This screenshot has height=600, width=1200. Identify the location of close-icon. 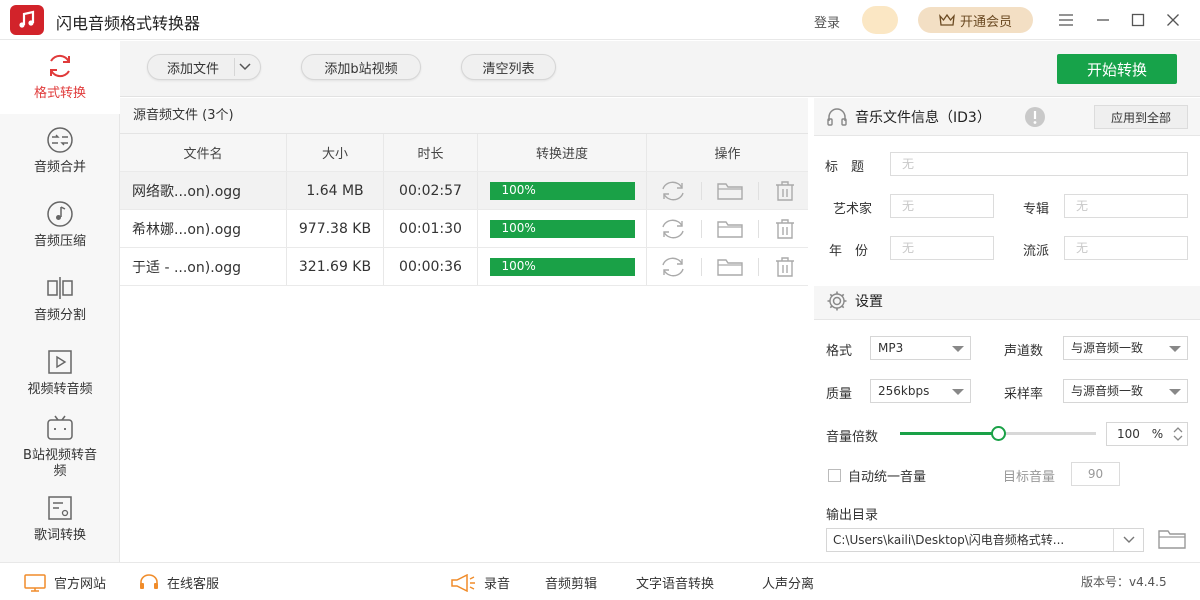
(1173, 20).